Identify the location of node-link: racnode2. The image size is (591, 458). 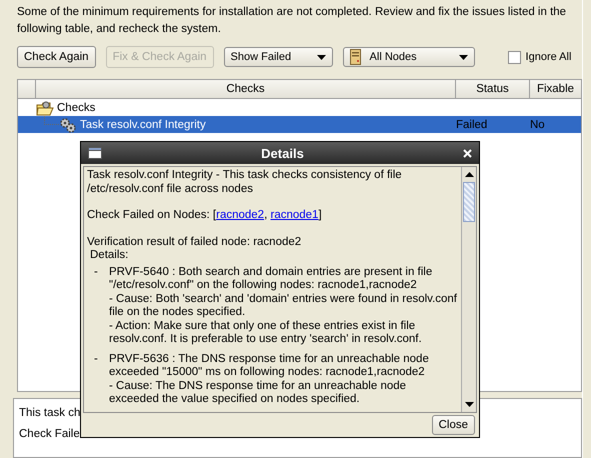
(240, 215).